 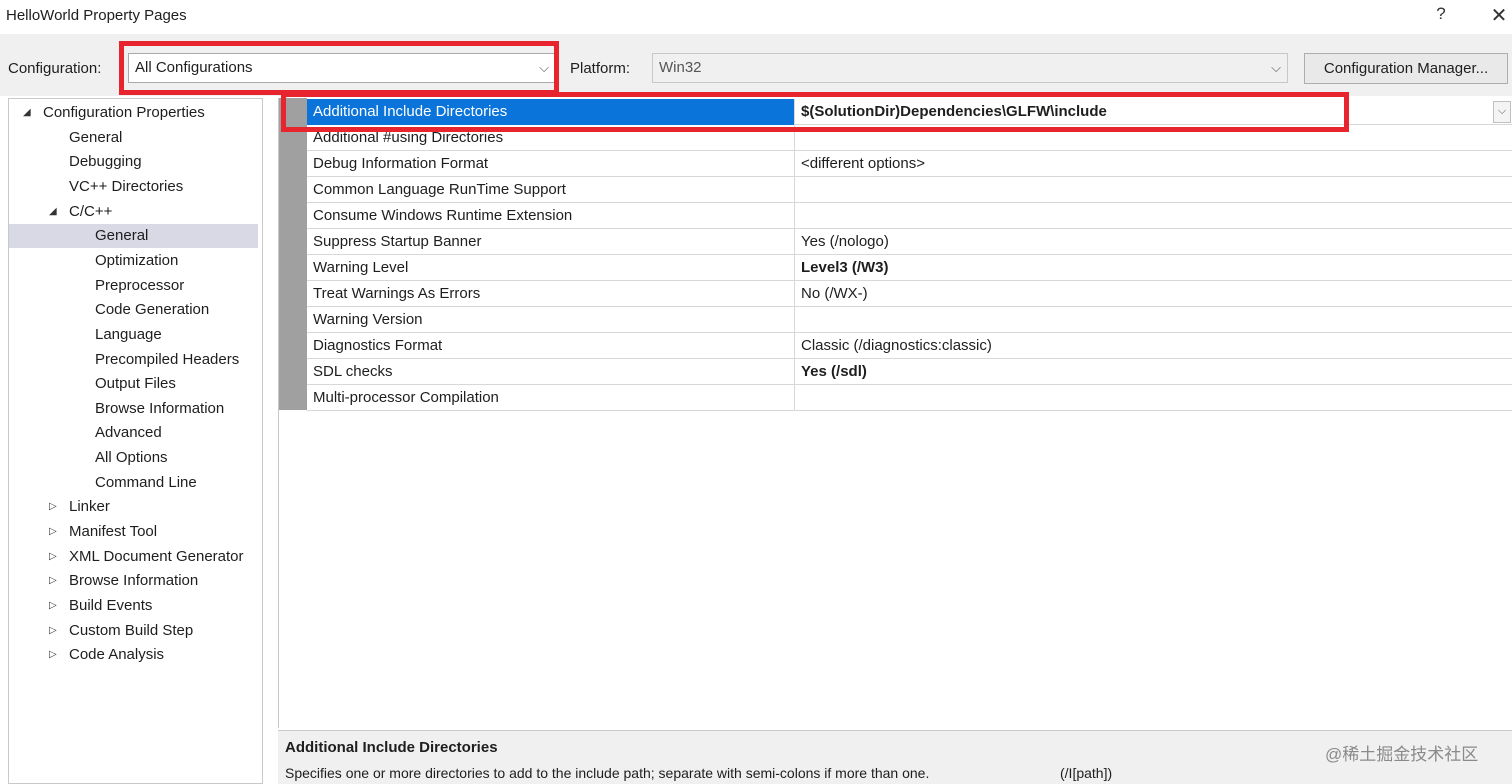 What do you see at coordinates (1153, 164) in the screenshot?
I see `property-value: <different options>` at bounding box center [1153, 164].